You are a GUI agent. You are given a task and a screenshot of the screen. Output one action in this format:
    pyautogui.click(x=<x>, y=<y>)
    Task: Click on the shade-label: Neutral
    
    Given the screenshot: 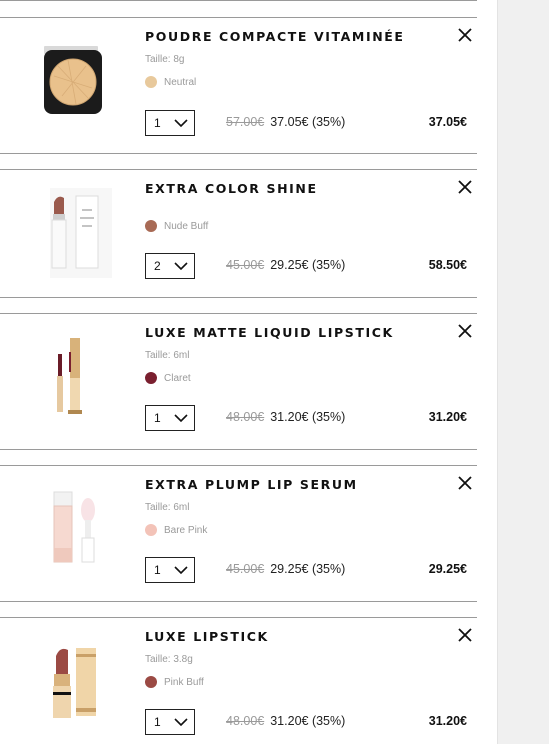 What is the action you would take?
    pyautogui.click(x=180, y=82)
    